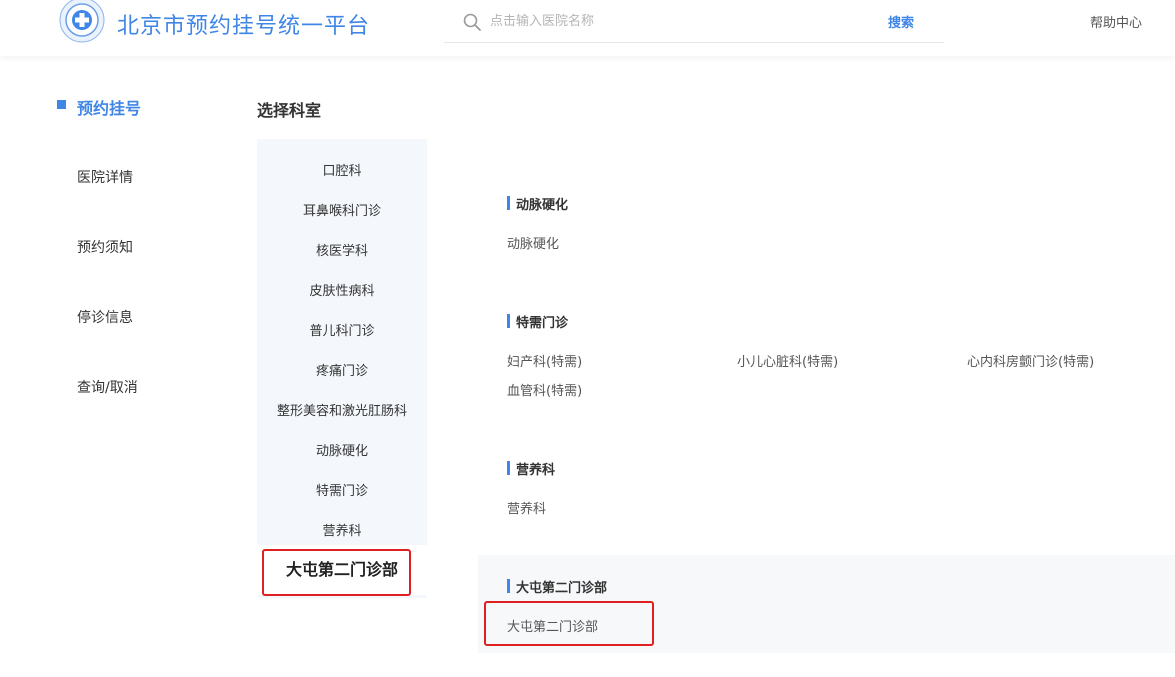 The width and height of the screenshot is (1175, 677). Describe the element at coordinates (342, 409) in the screenshot. I see `department-item: 整形美容和激光肛肠科` at that location.